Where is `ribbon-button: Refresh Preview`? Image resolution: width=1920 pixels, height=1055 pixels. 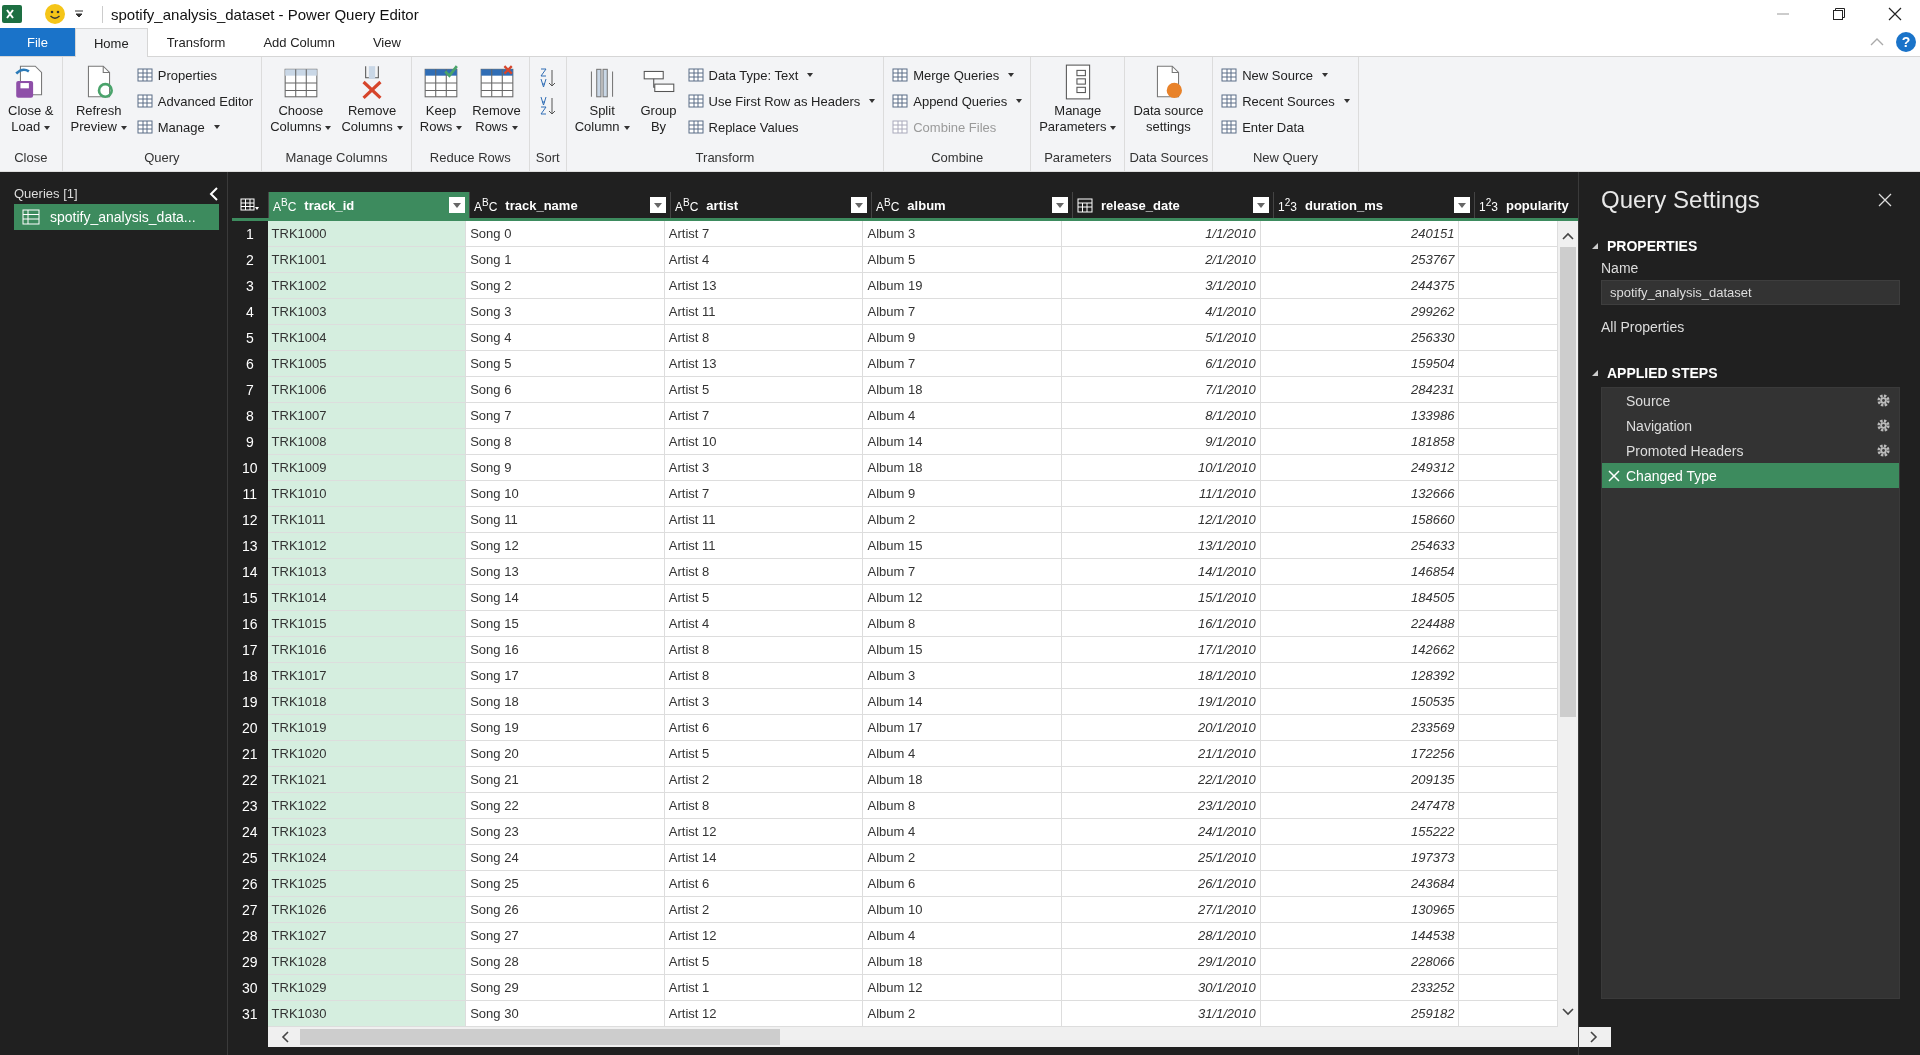
ribbon-button: Refresh Preview is located at coordinates (98, 104).